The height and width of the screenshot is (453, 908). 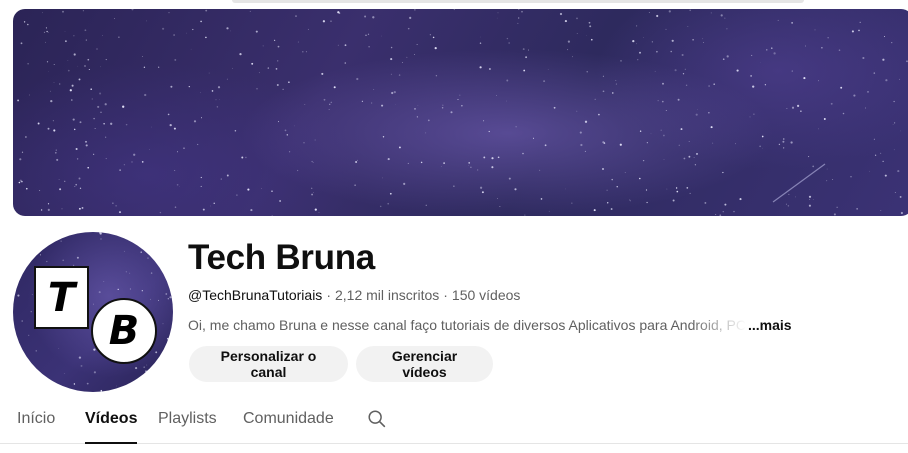 I want to click on tab-videos: Vídeos, so click(x=111, y=427).